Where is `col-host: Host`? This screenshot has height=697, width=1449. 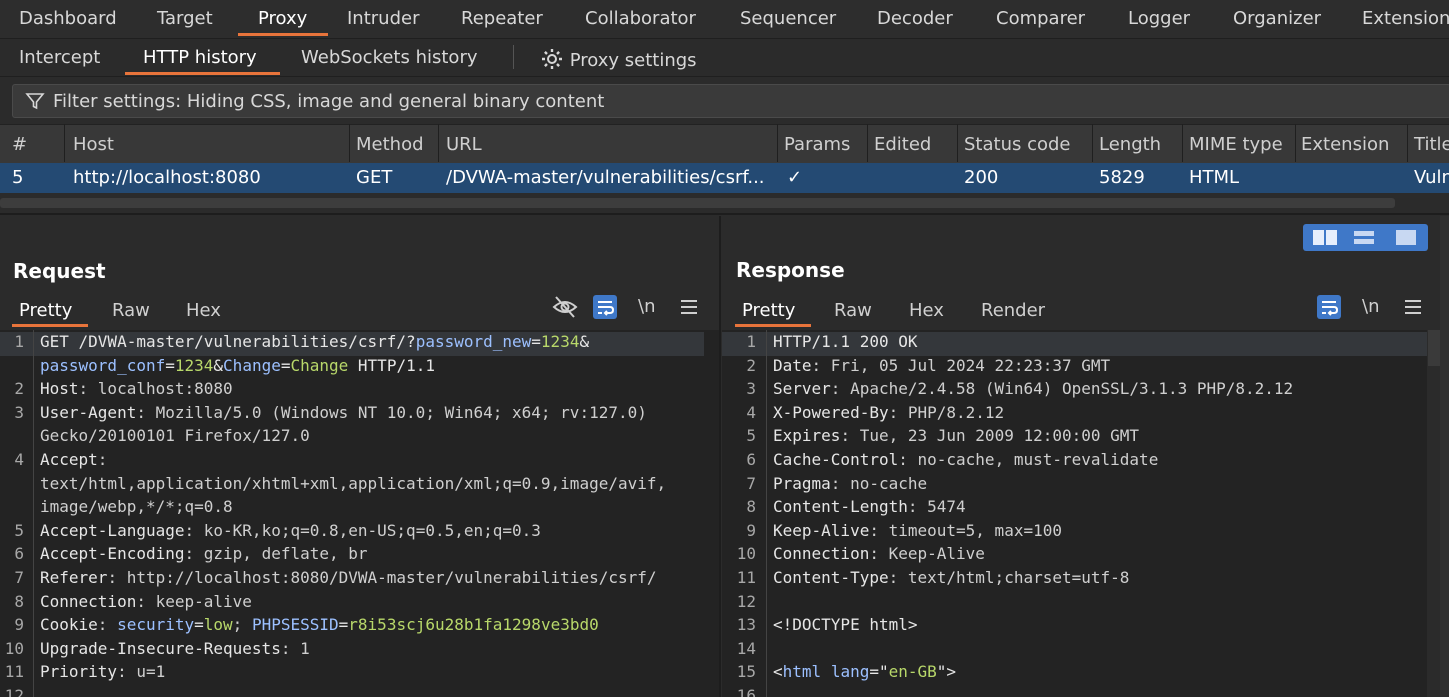
col-host: Host is located at coordinates (93, 144).